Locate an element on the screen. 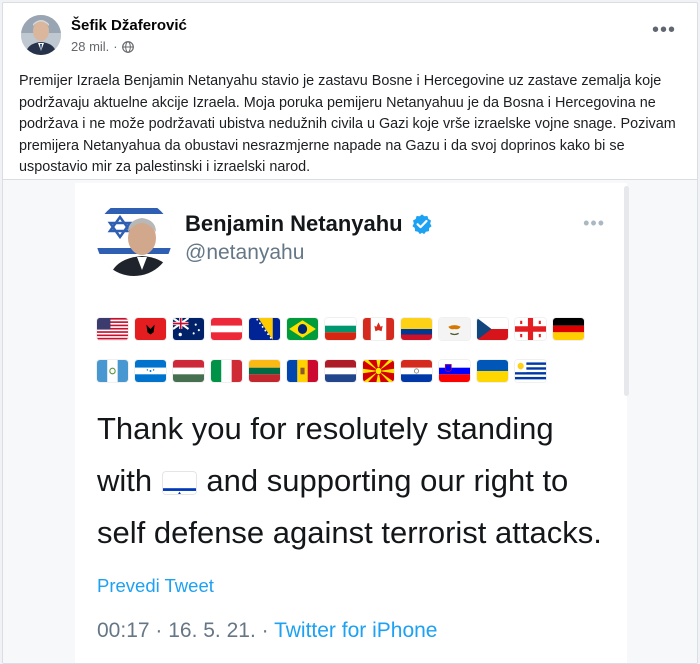 The width and height of the screenshot is (700, 664). author-name: Šefik Džaferović is located at coordinates (129, 25).